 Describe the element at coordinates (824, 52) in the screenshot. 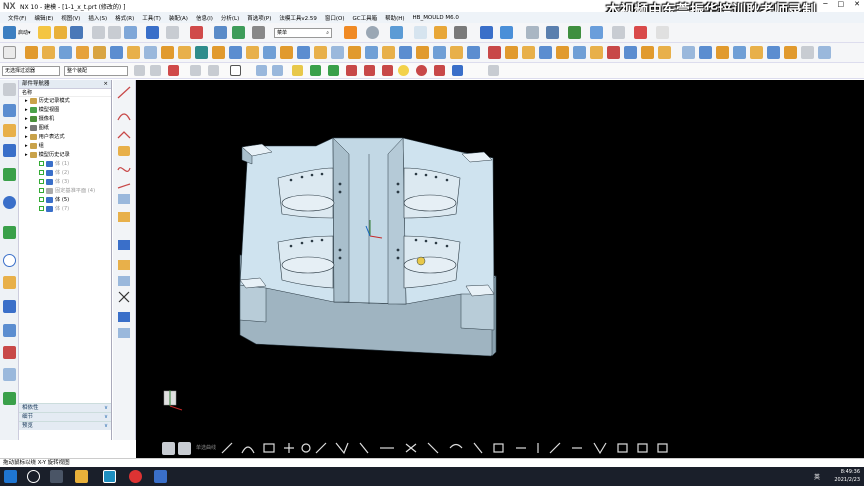

I see `more-icon` at that location.